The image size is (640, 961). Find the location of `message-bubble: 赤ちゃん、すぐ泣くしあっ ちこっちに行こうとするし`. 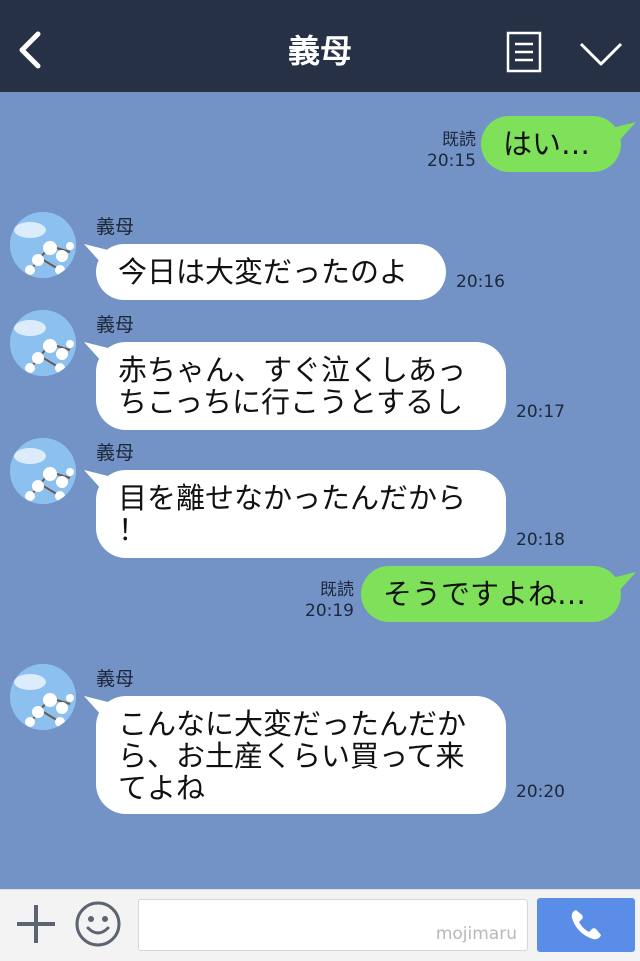

message-bubble: 赤ちゃん、すぐ泣くしあっ ちこっちに行こうとするし is located at coordinates (301, 386).